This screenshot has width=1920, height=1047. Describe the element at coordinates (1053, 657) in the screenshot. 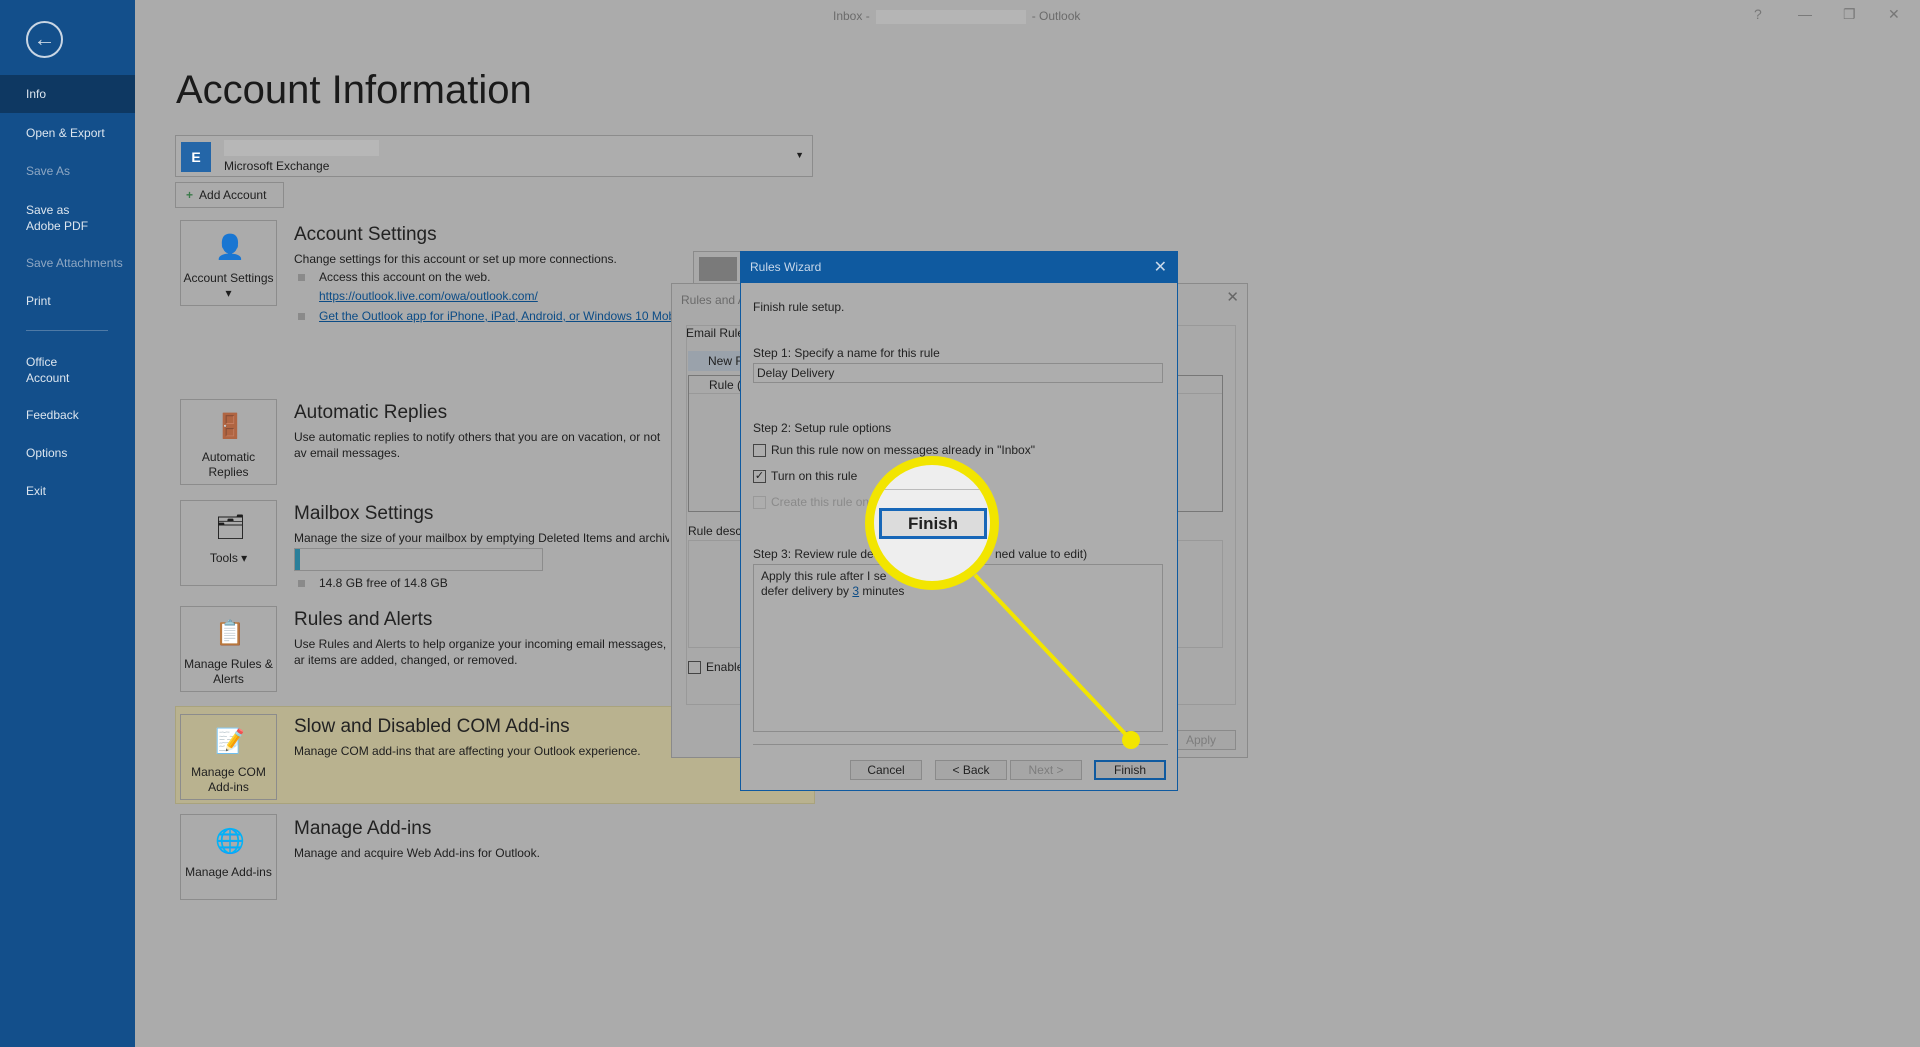

I see `callout-line` at that location.